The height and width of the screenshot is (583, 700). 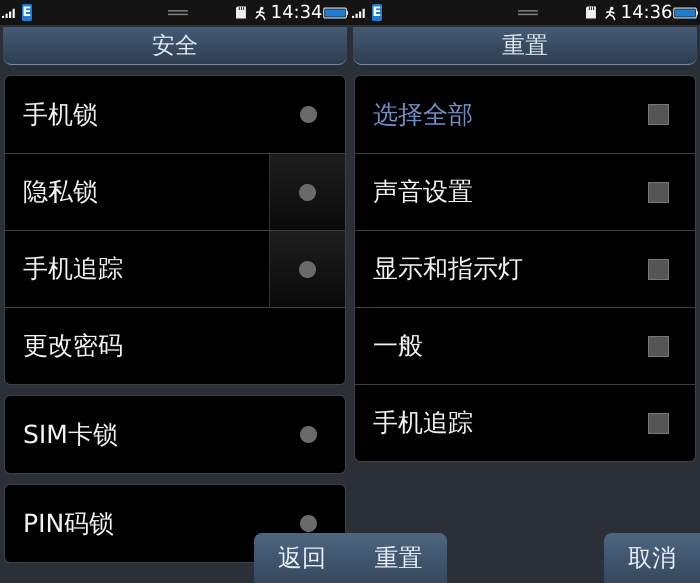 I want to click on status-time: 14:36, so click(x=646, y=13).